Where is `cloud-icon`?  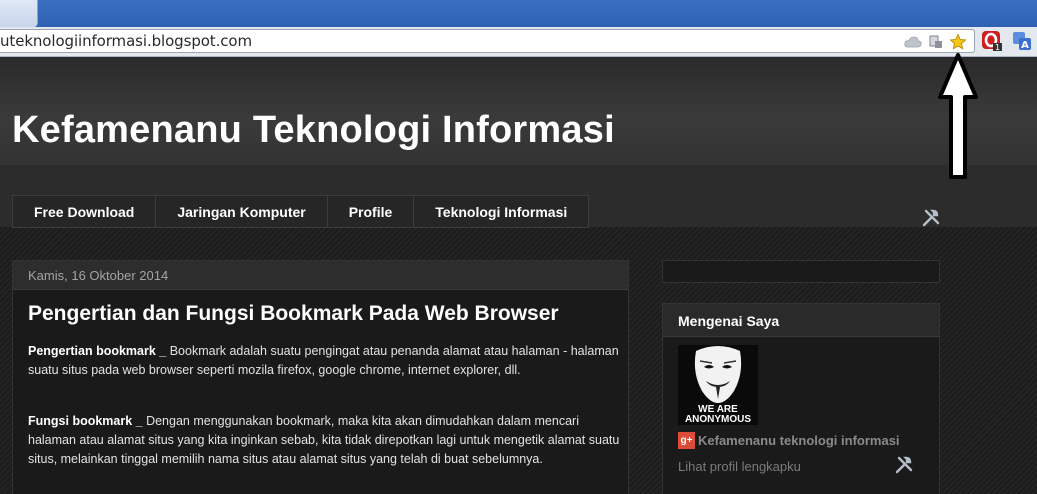
cloud-icon is located at coordinates (913, 41).